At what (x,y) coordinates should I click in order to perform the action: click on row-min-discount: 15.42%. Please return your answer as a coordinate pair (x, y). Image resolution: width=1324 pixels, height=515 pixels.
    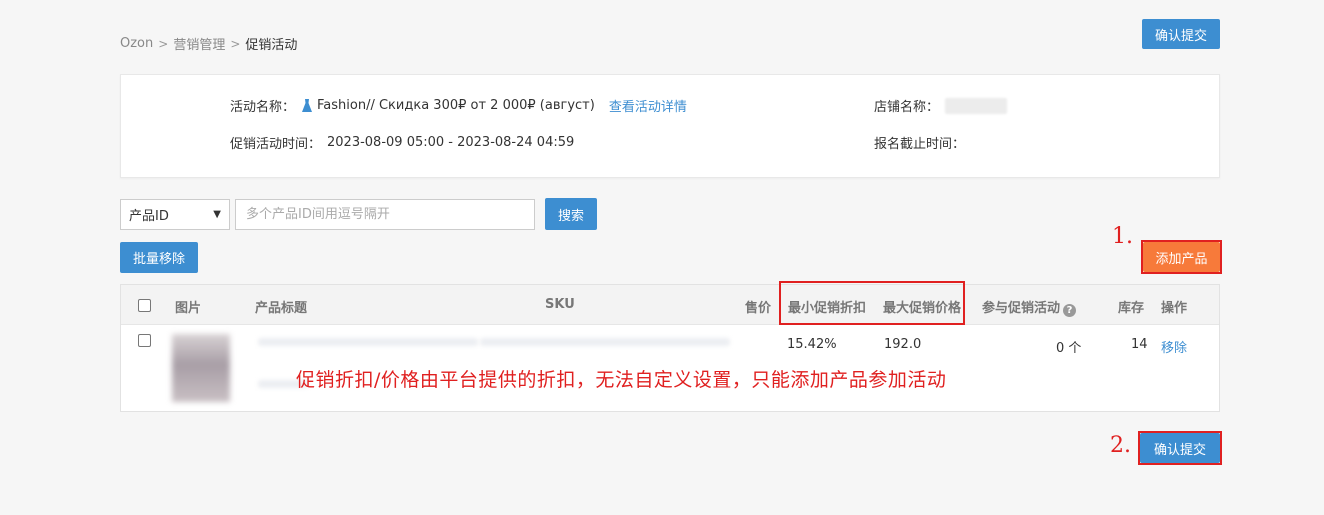
    Looking at the image, I should click on (812, 344).